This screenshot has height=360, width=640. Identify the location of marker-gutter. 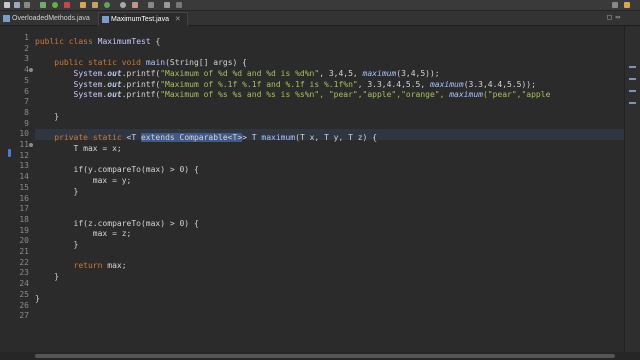
(7, 189).